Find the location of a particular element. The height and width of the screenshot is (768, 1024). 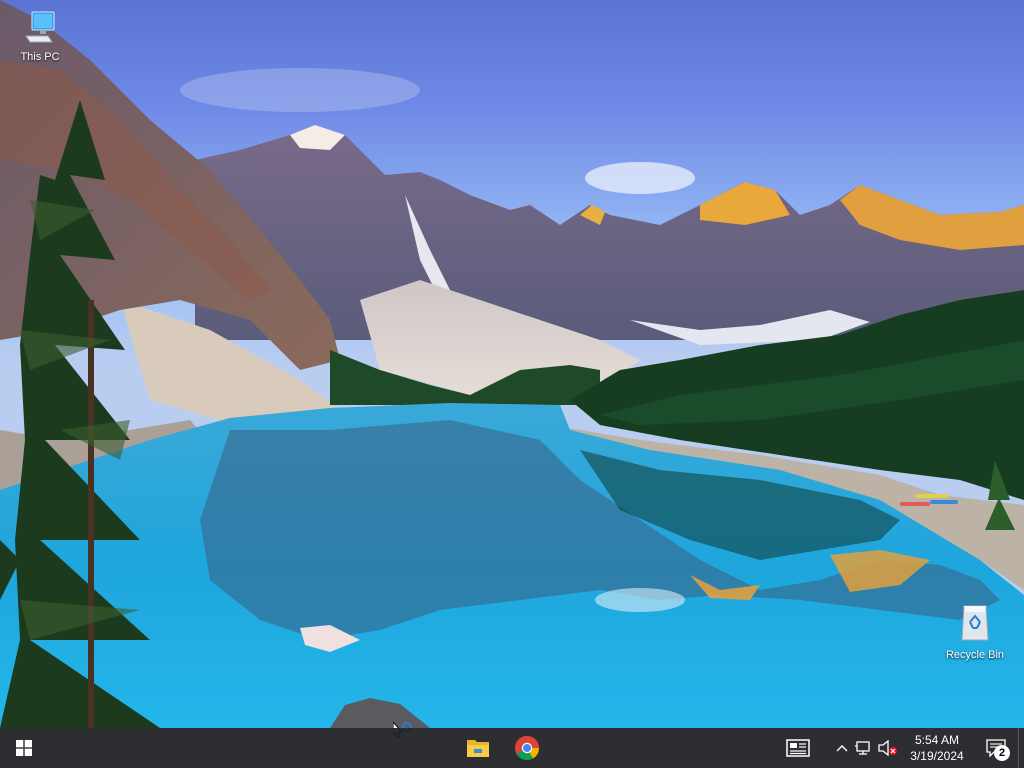

show-desktop-button is located at coordinates (1021, 748).